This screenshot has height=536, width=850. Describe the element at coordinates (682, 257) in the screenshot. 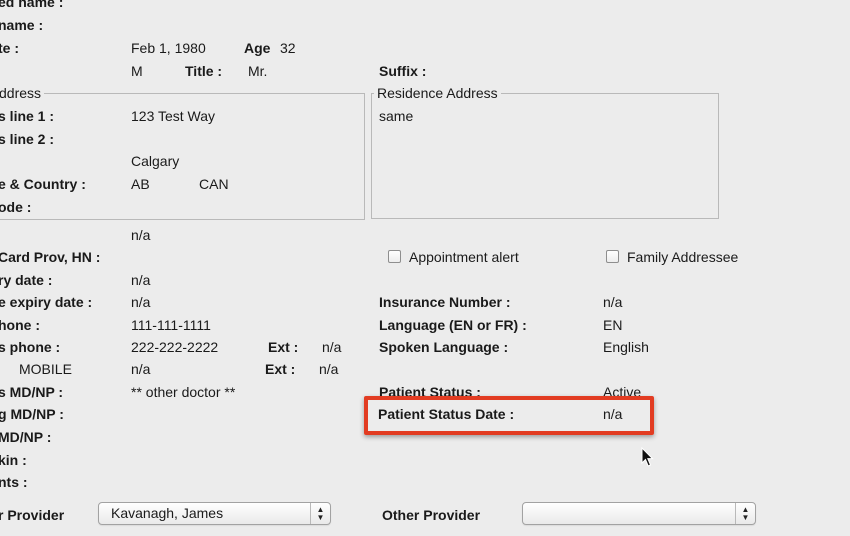

I see `family-addressee-label: Family Addressee` at that location.